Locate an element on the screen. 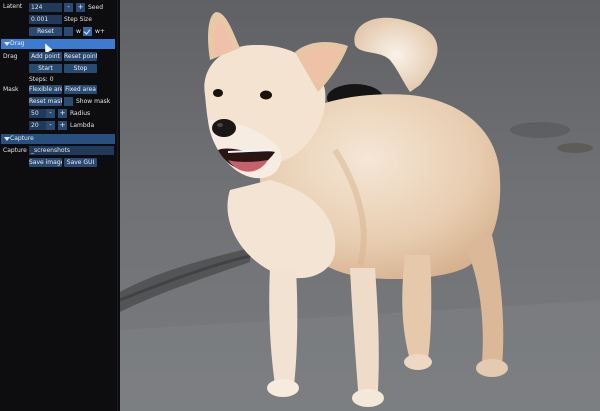 This screenshot has height=411, width=600. show-mask-label: Show mask is located at coordinates (93, 101).